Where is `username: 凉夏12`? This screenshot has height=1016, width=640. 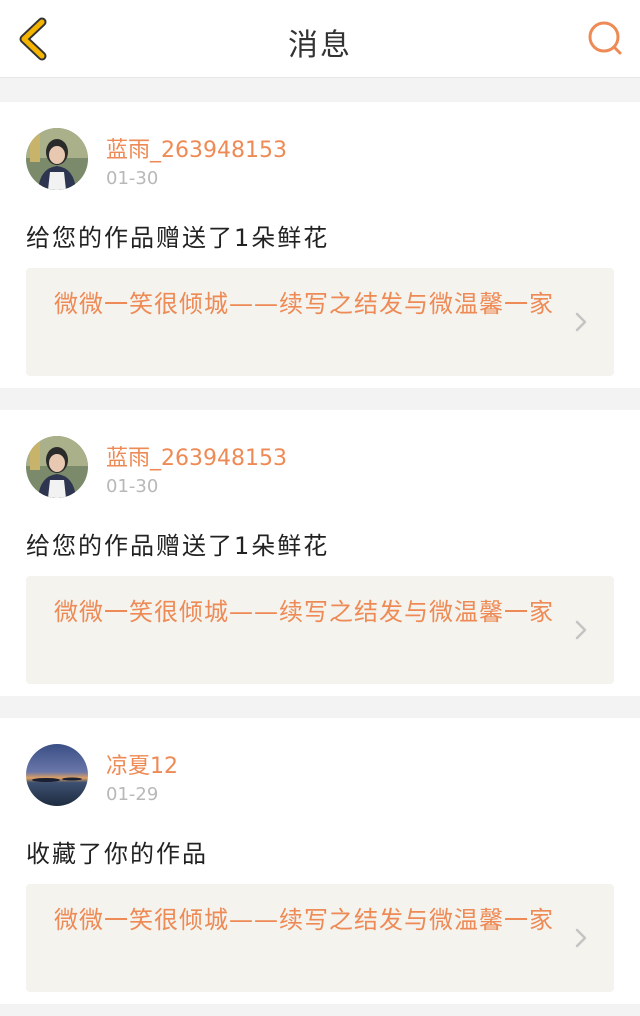
username: 凉夏12 is located at coordinates (142, 764).